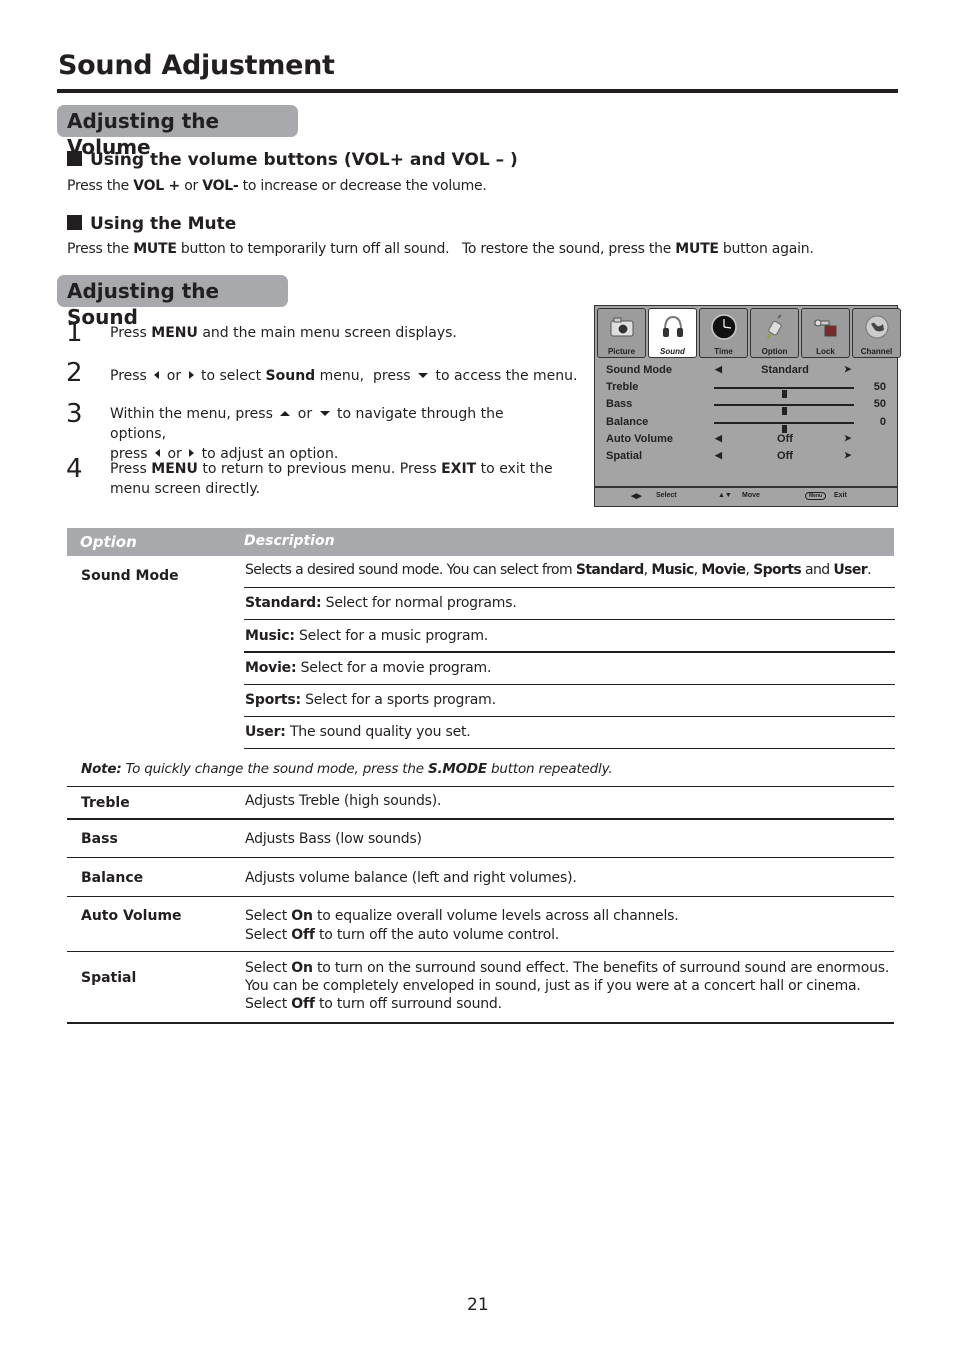 The image size is (954, 1350). Describe the element at coordinates (640, 439) in the screenshot. I see `row-label: Auto Volume` at that location.